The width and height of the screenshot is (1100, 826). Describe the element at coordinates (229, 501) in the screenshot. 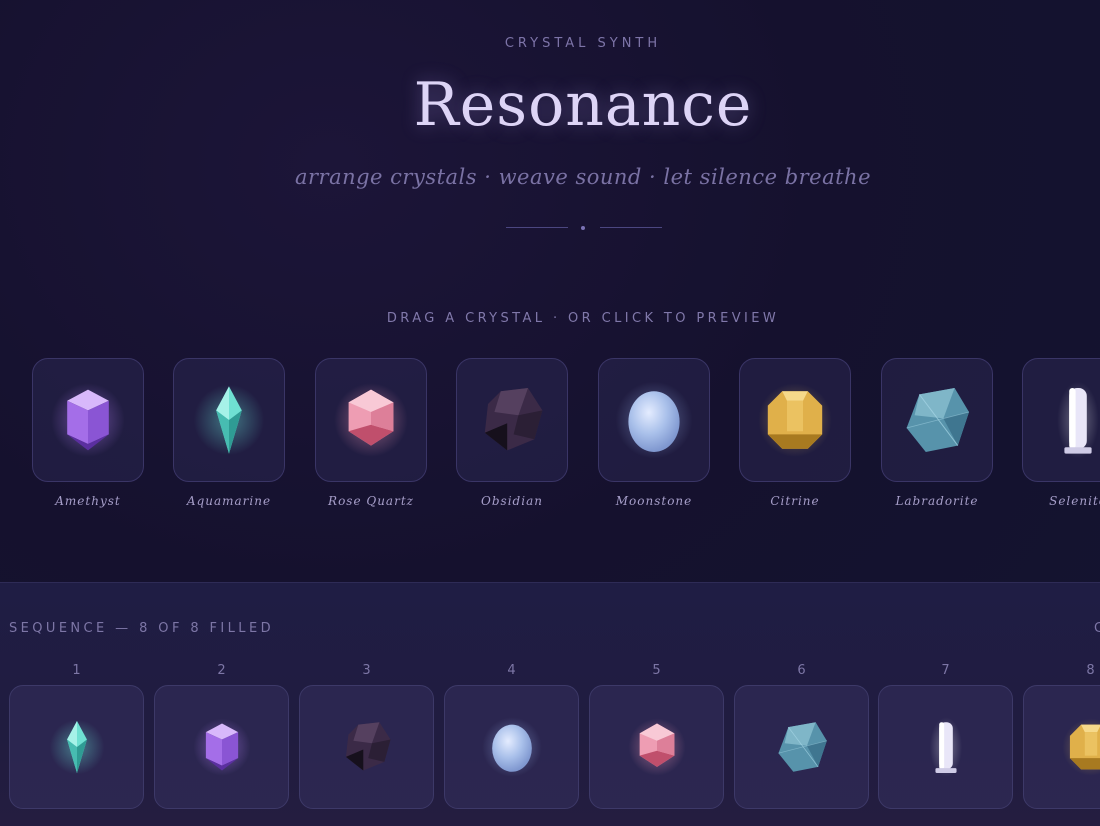

I see `crystal-name: Aquamarine` at that location.